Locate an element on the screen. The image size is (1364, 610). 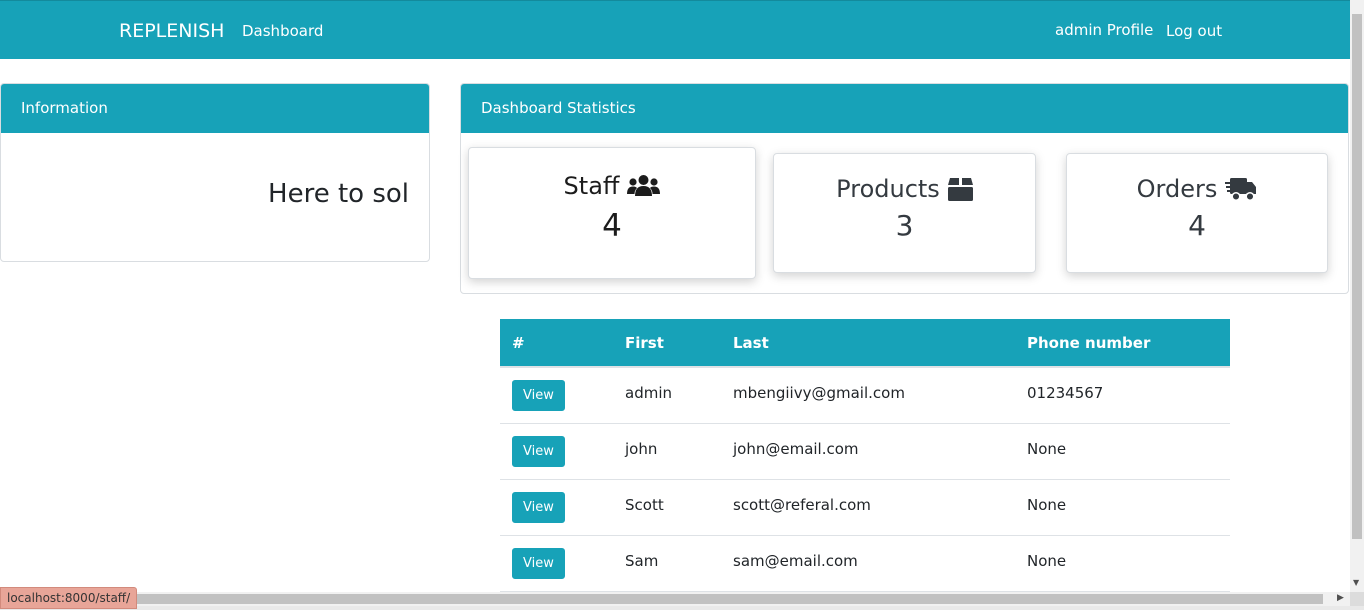
dashboard-statistics-header: Dashboard Statistics is located at coordinates (904, 108).